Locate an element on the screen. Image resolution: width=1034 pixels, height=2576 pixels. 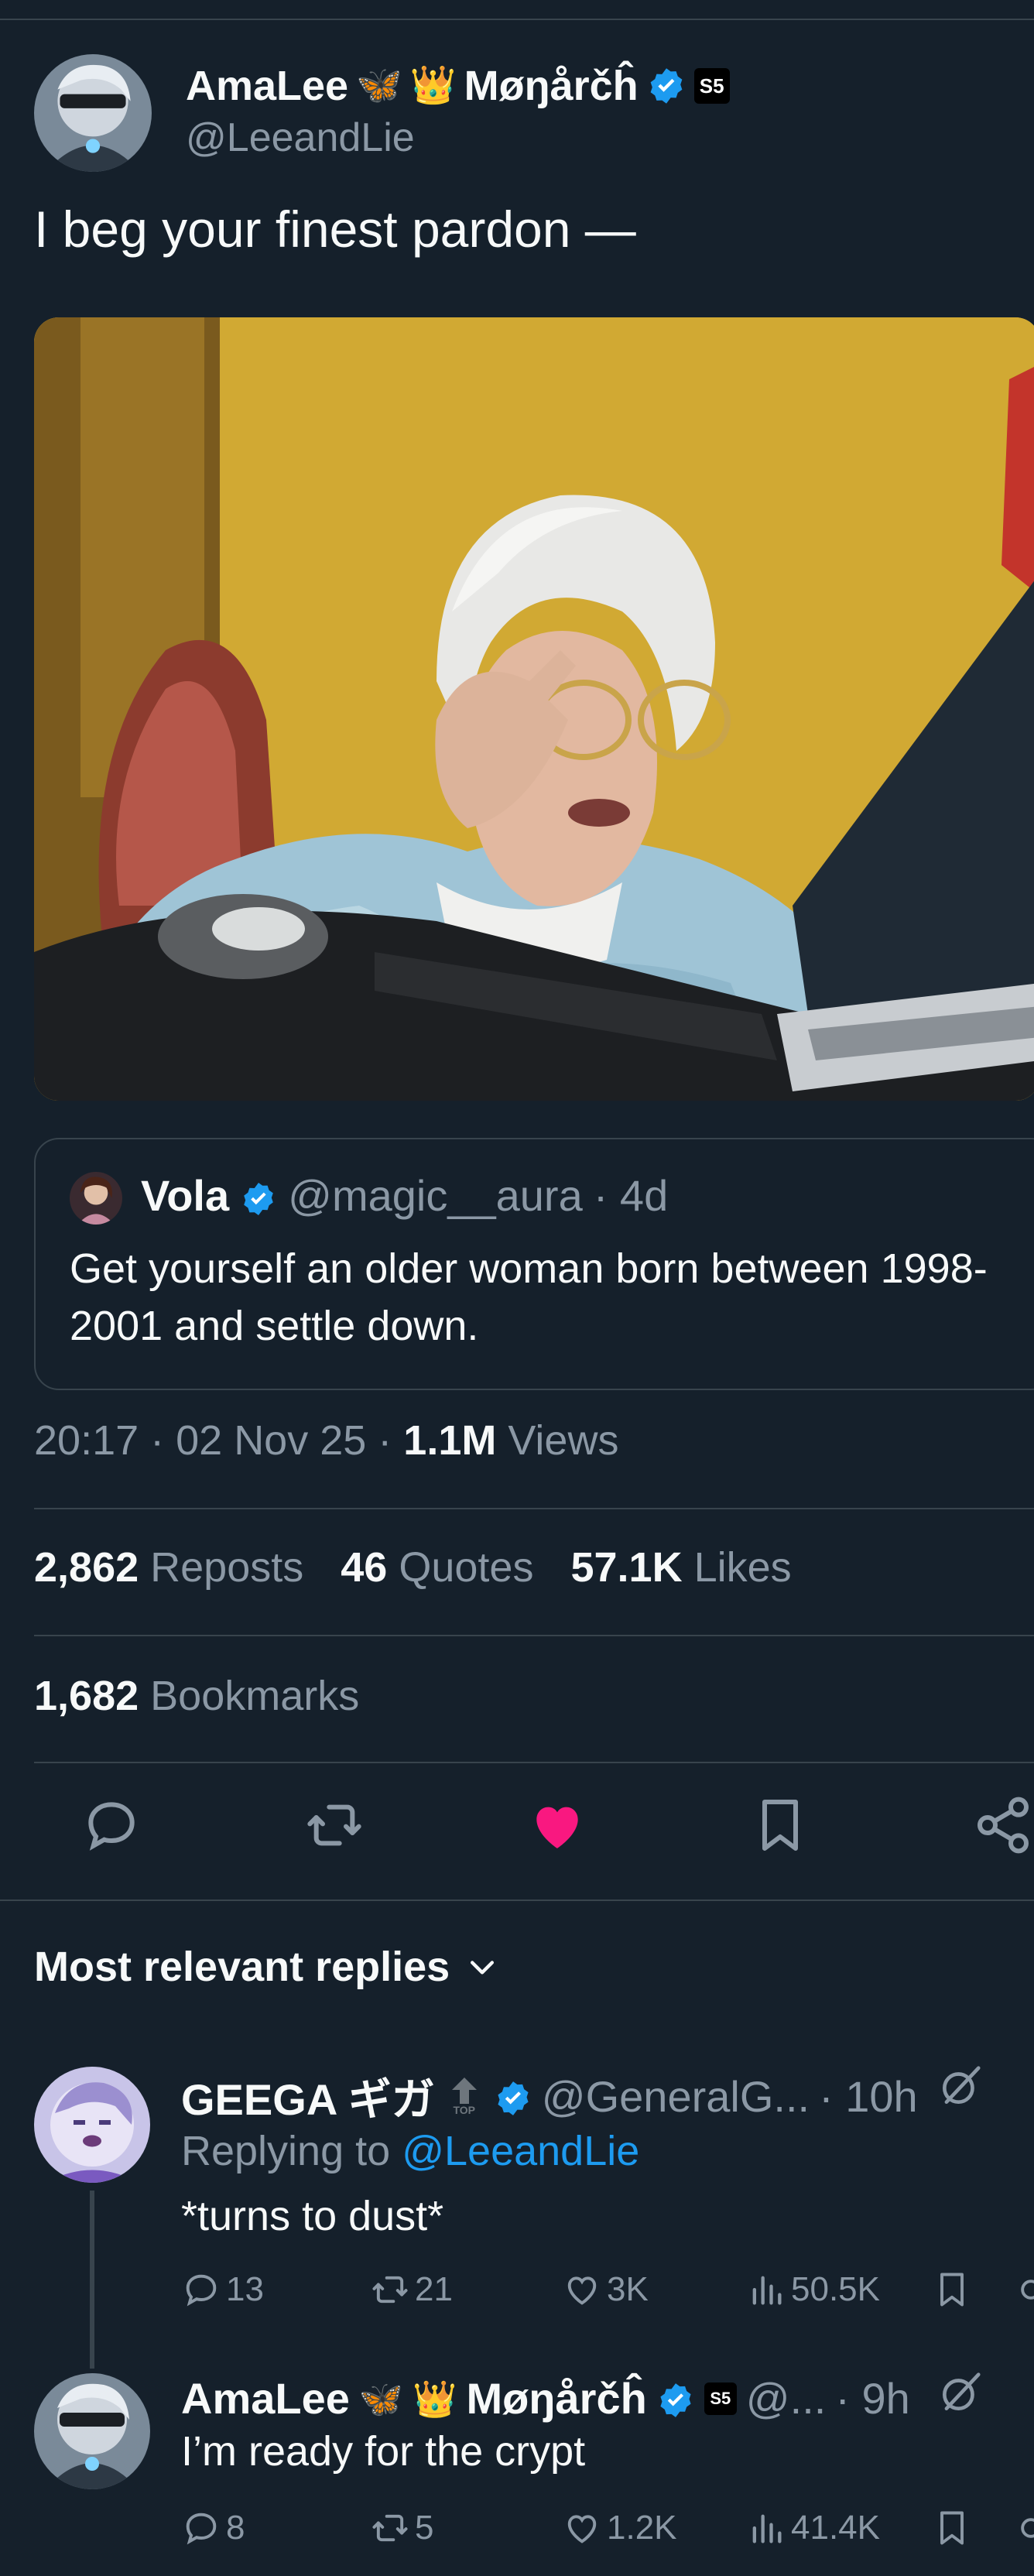
tweet-meta: 20:17 · 02 Nov 25 · 1.1M Views is located at coordinates (326, 1440).